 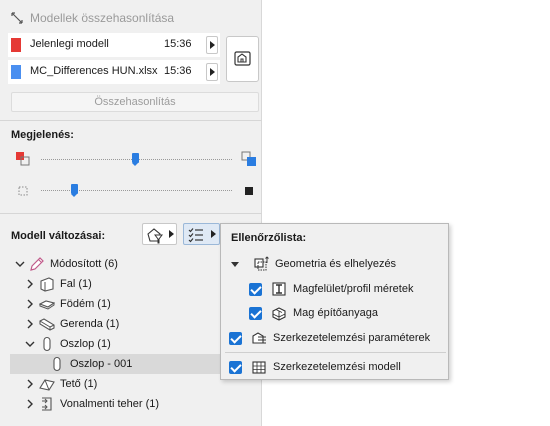 What do you see at coordinates (130, 304) in the screenshot?
I see `tree-item-slab: Födém (1)` at bounding box center [130, 304].